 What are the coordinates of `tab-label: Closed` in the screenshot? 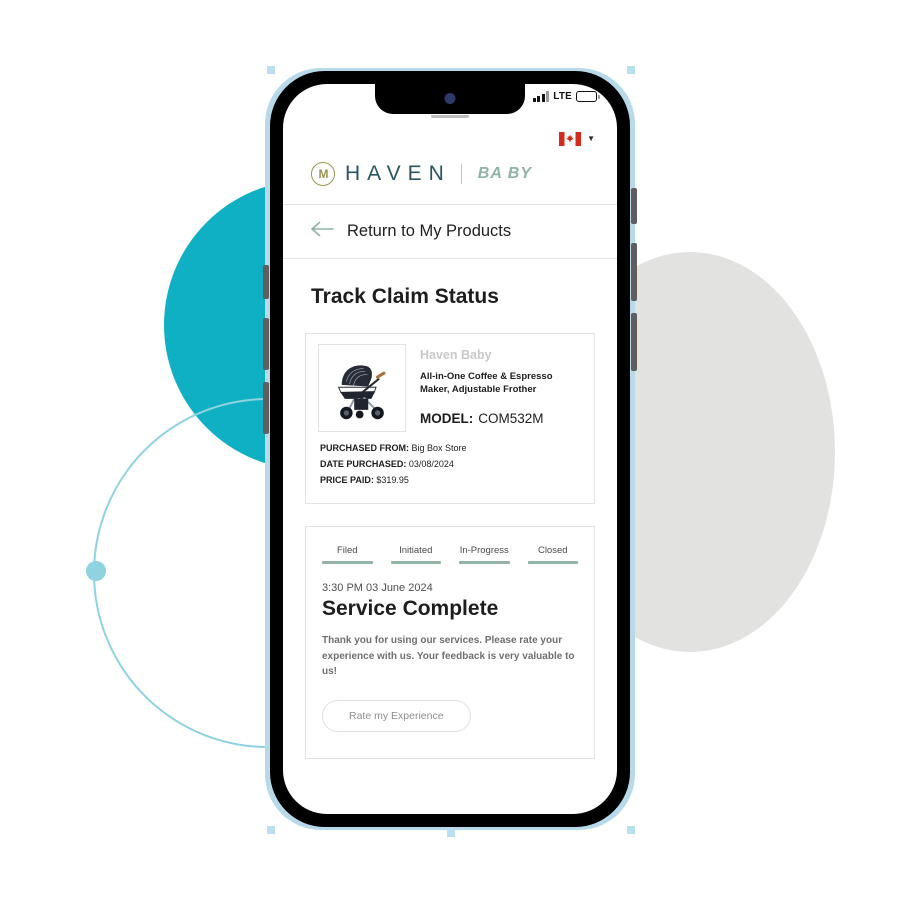 It's located at (552, 550).